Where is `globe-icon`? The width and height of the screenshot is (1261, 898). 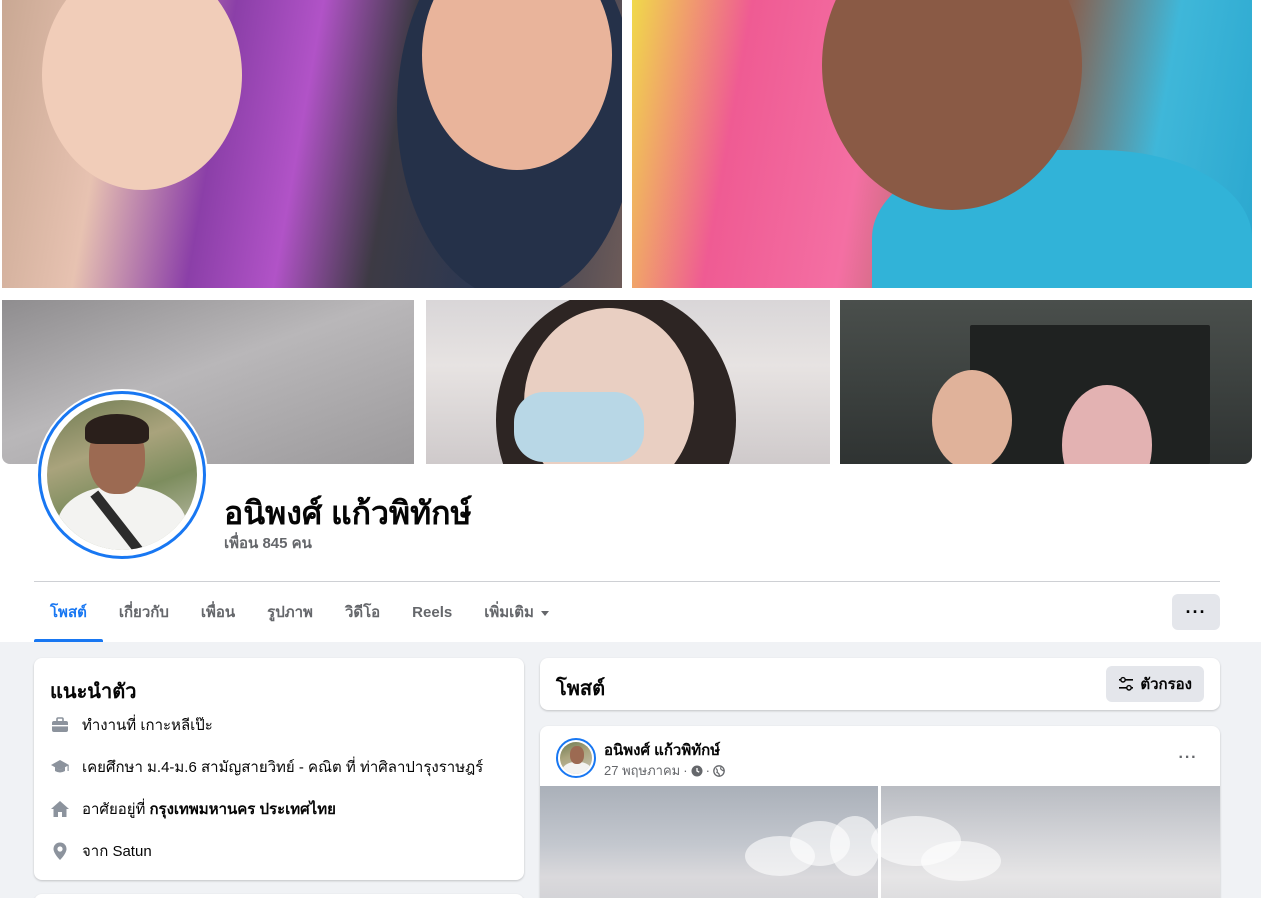
globe-icon is located at coordinates (719, 770).